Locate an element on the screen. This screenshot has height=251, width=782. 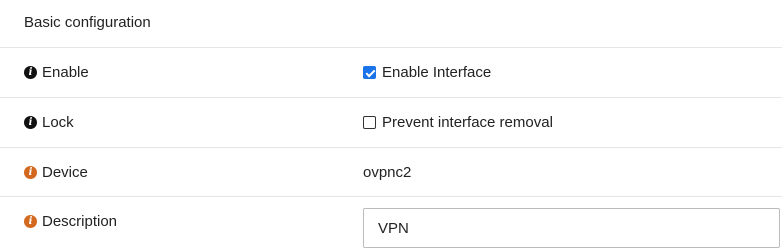
description-input is located at coordinates (571, 228).